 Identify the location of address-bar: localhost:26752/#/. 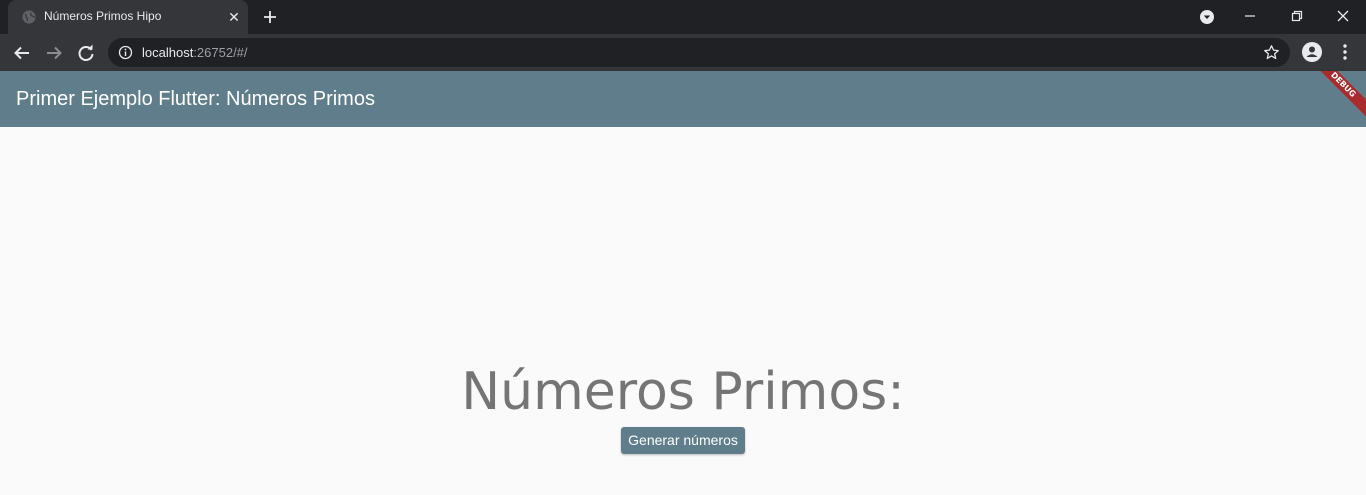
(699, 52).